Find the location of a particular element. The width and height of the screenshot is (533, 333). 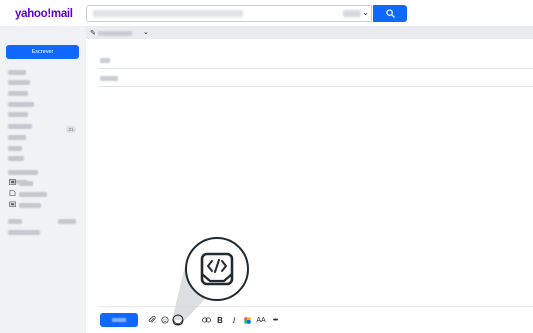

code-embed-icon is located at coordinates (217, 269).